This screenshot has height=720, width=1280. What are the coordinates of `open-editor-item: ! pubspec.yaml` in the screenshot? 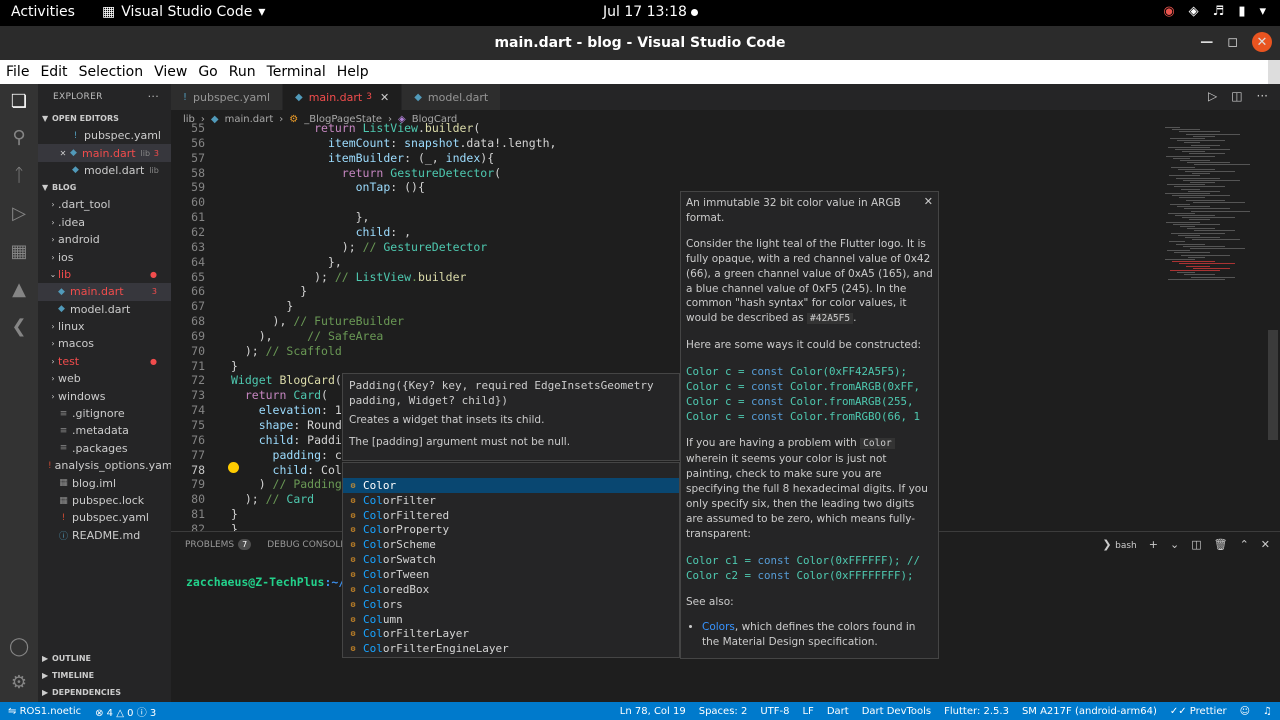 It's located at (104, 135).